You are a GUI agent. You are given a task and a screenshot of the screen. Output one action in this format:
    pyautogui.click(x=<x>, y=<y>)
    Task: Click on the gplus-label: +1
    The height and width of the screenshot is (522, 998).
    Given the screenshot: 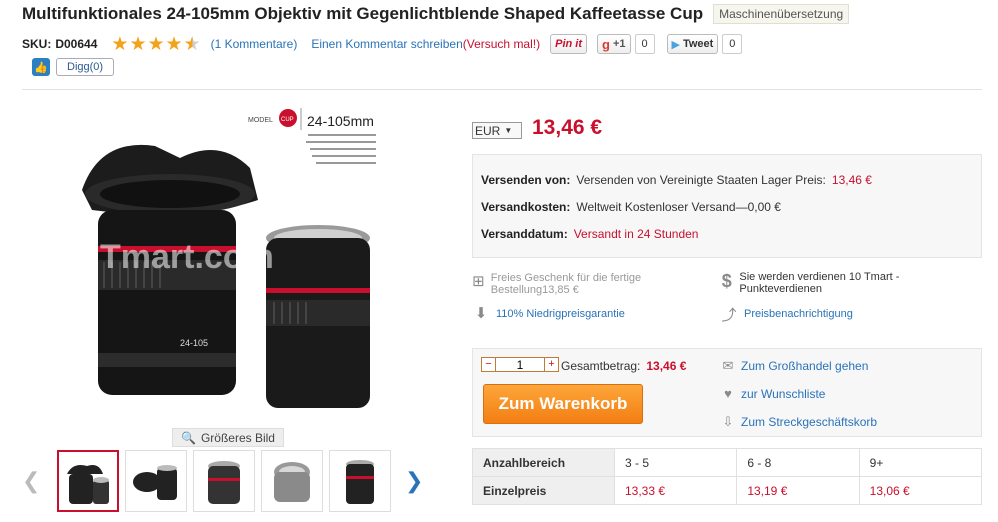 What is the action you would take?
    pyautogui.click(x=619, y=44)
    